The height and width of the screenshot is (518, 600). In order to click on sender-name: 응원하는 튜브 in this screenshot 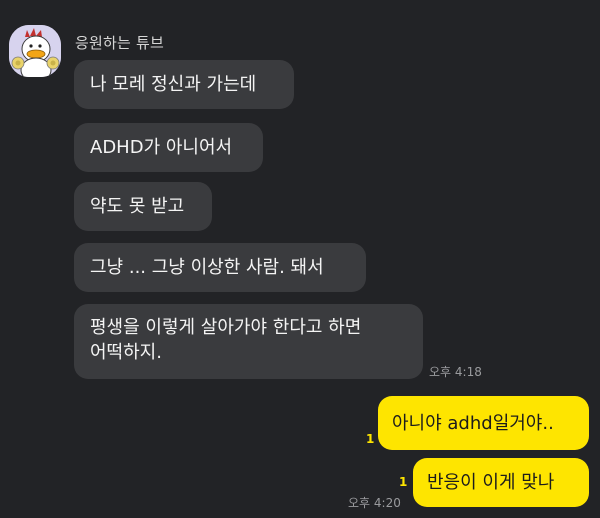, I will do `click(119, 43)`.